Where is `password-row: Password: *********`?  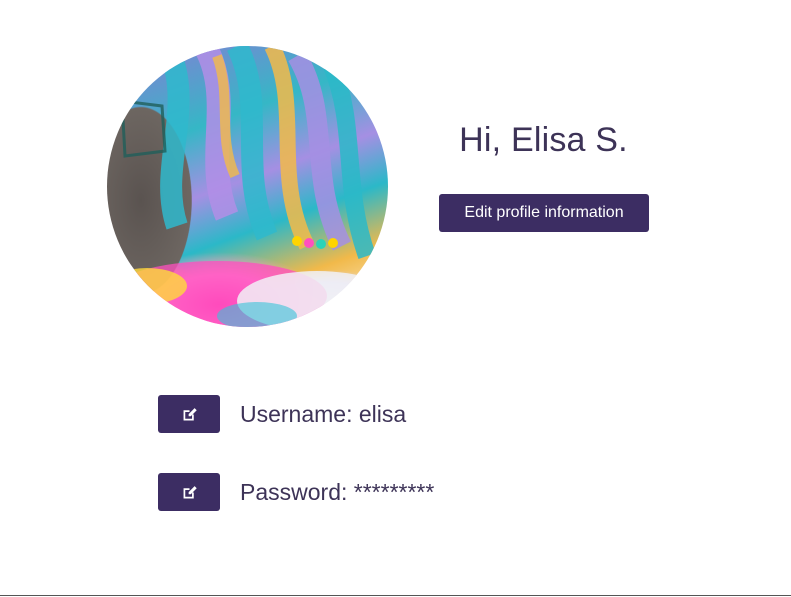
password-row: Password: ********* is located at coordinates (296, 492).